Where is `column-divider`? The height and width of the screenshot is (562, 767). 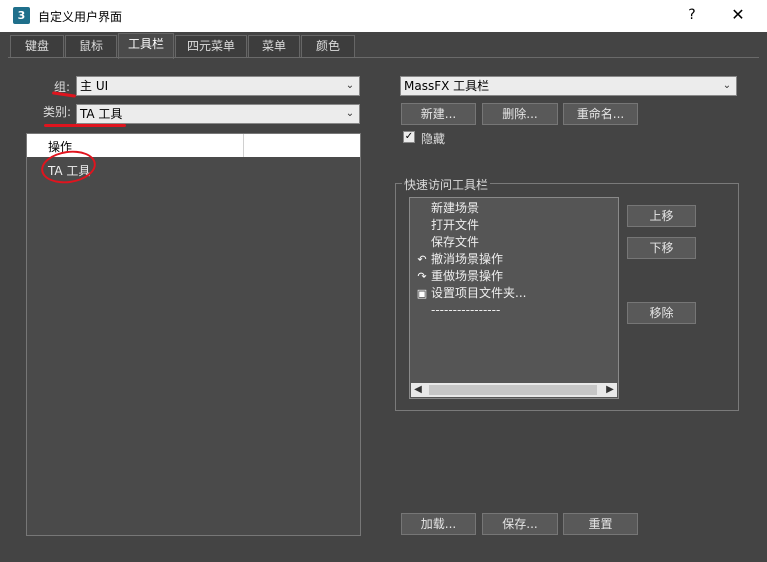 column-divider is located at coordinates (243, 145).